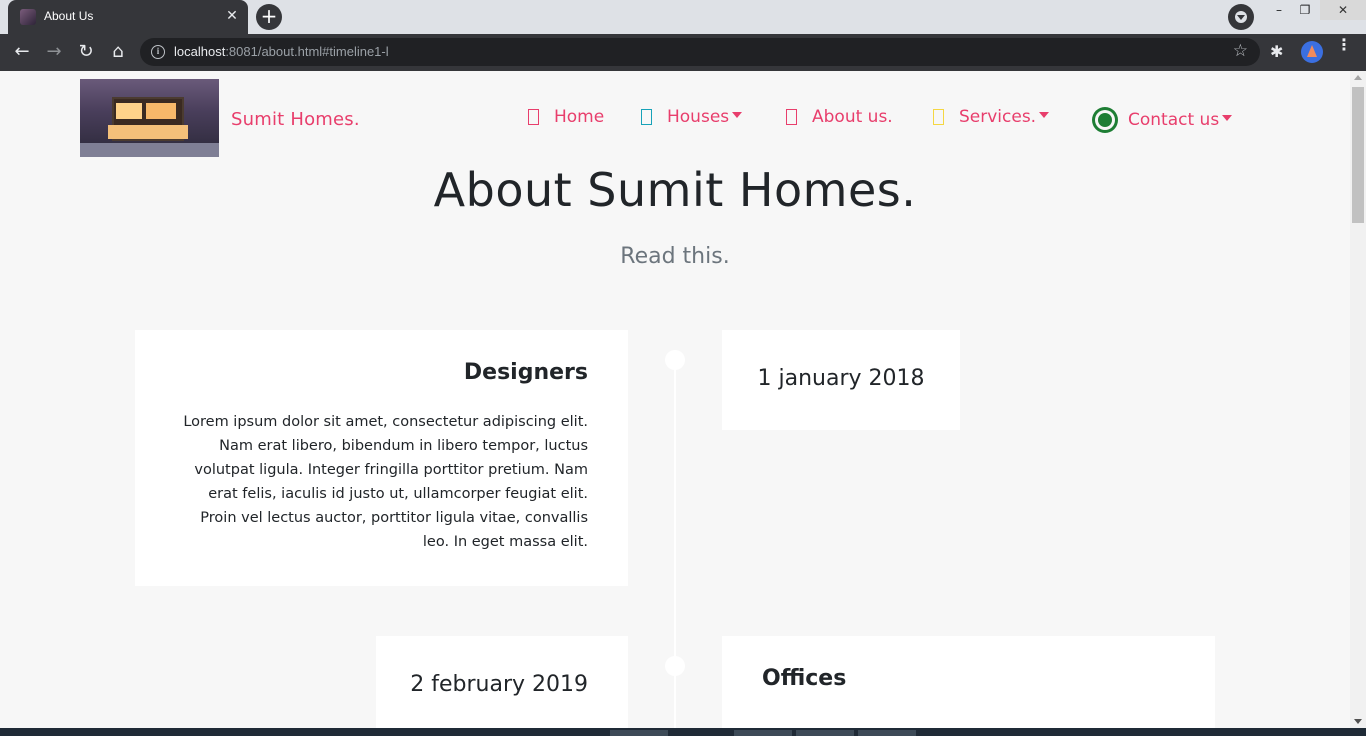  Describe the element at coordinates (675, 256) in the screenshot. I see `page-subtitle: Read this.` at that location.